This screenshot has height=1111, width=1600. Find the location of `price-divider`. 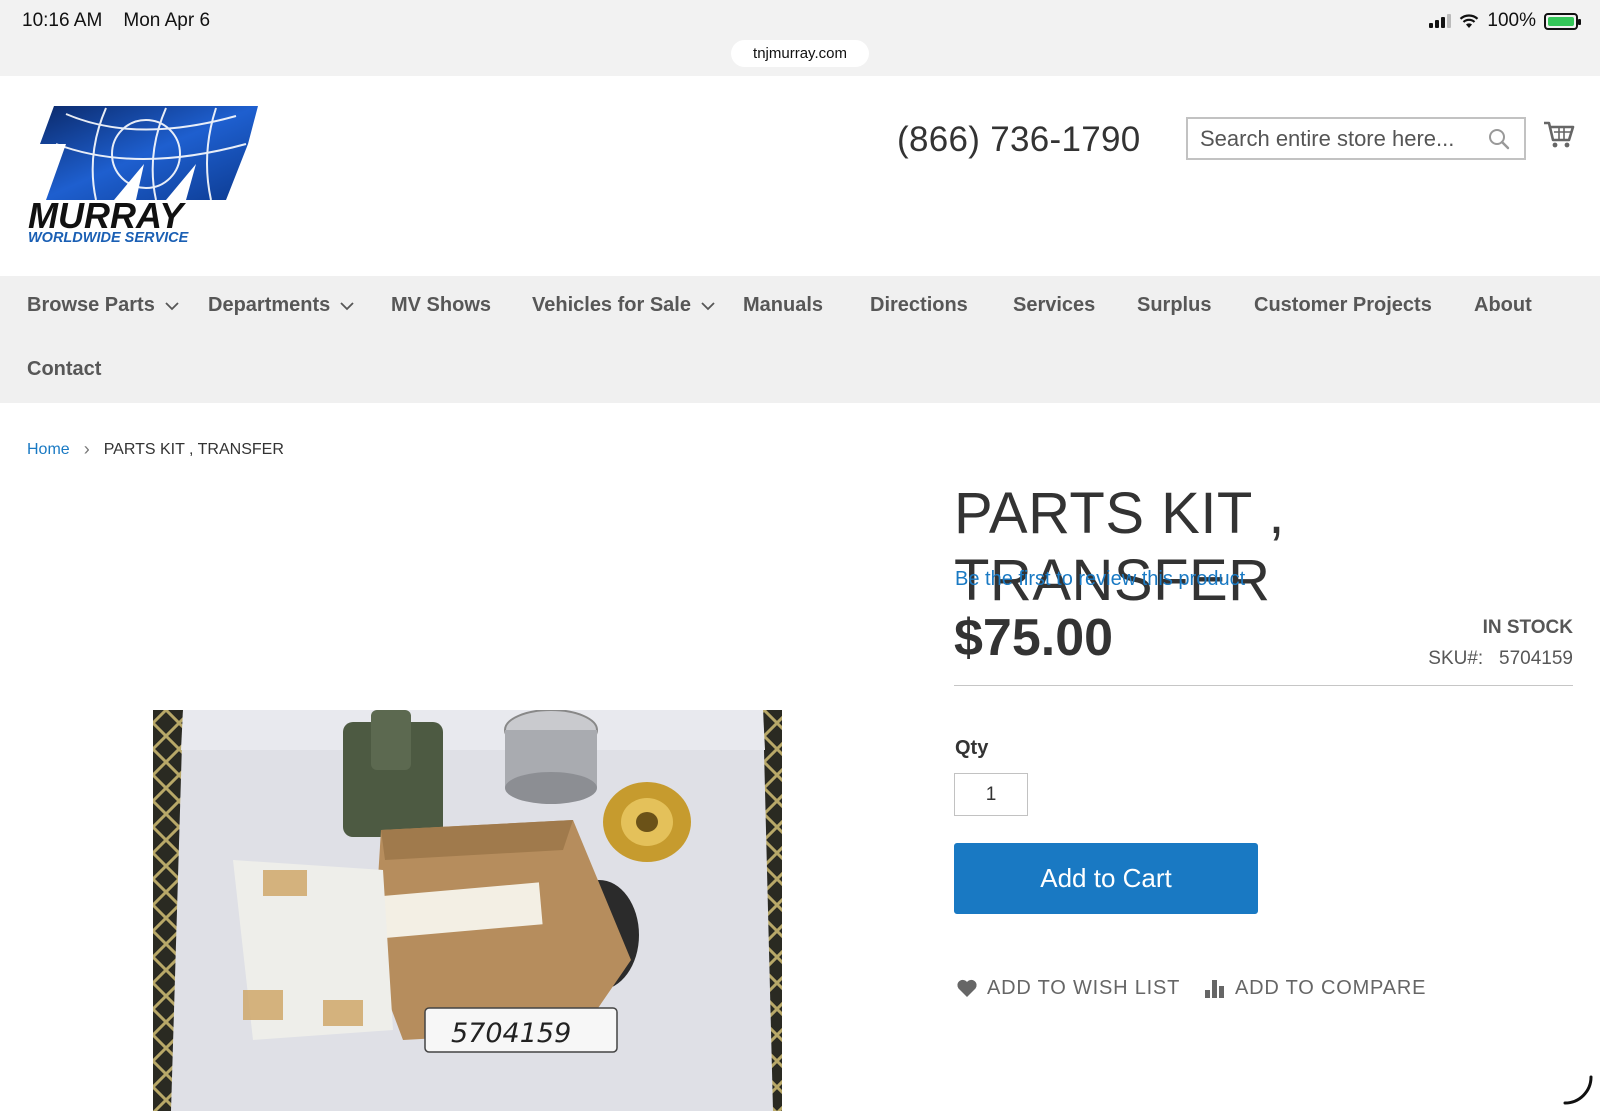

price-divider is located at coordinates (1263, 685).